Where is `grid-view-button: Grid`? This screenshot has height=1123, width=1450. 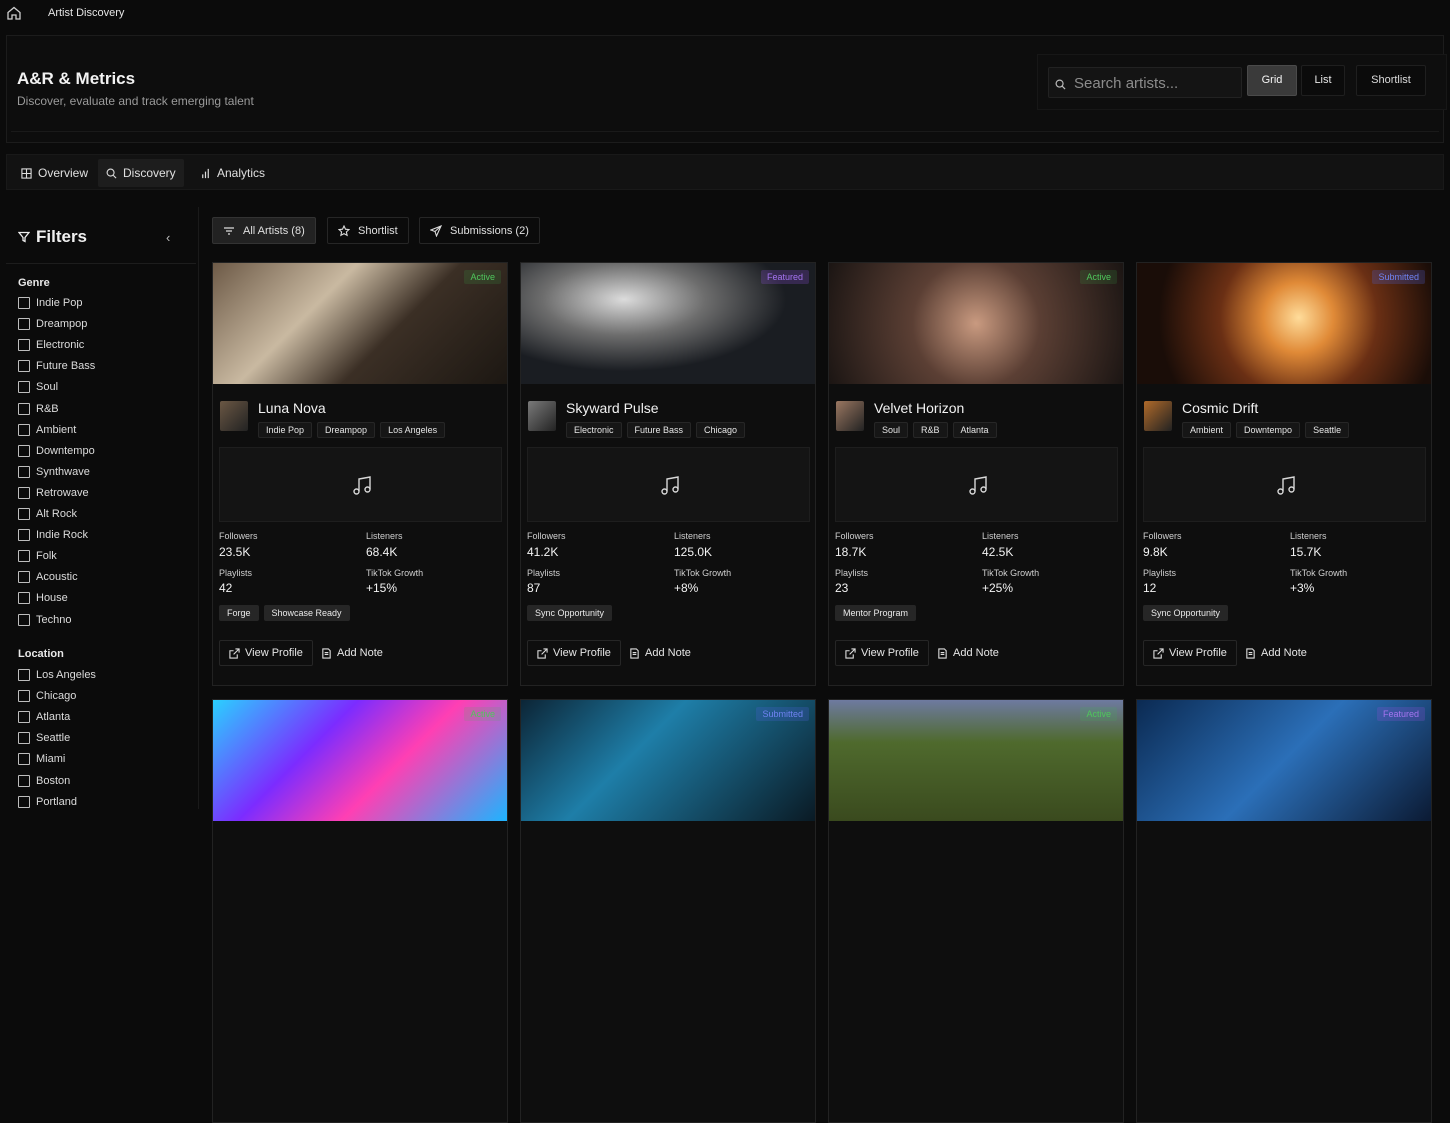 grid-view-button: Grid is located at coordinates (1272, 80).